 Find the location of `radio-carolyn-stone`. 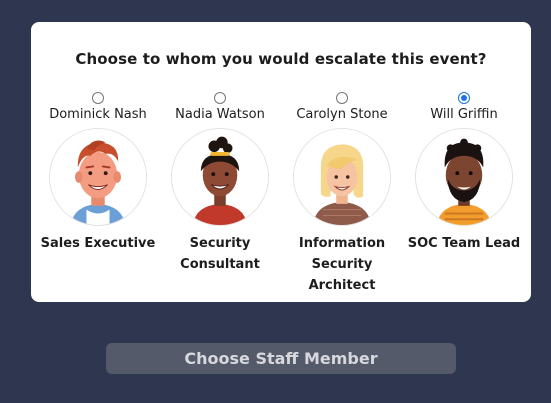

radio-carolyn-stone is located at coordinates (342, 98).